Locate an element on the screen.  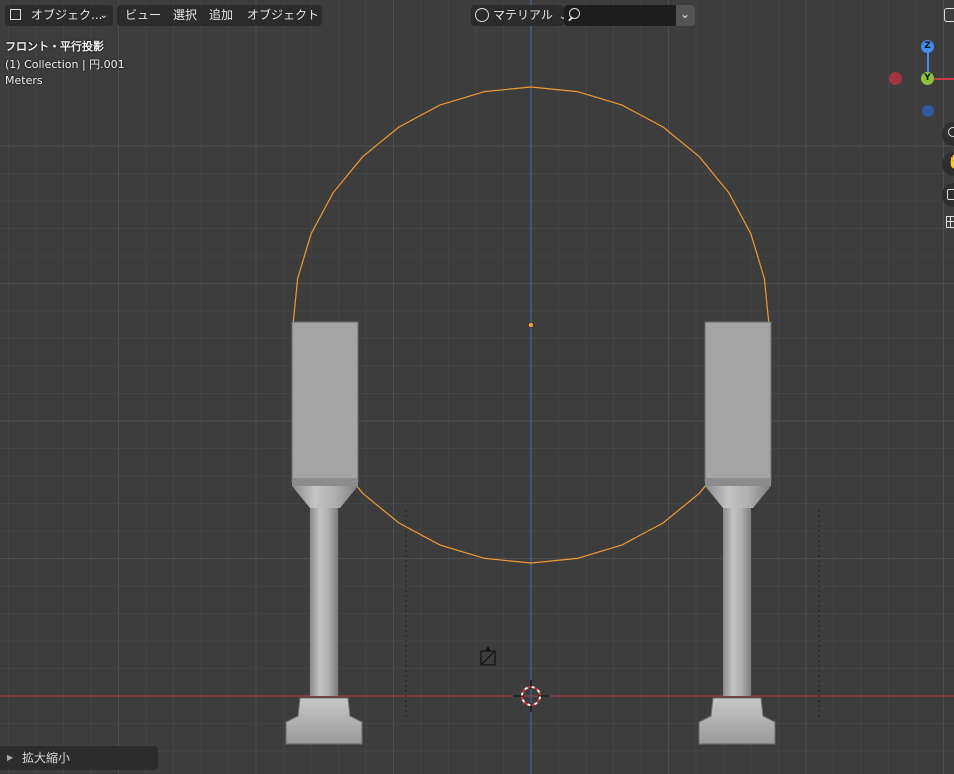
expand-triangle-icon: ▶ is located at coordinates (10, 757).